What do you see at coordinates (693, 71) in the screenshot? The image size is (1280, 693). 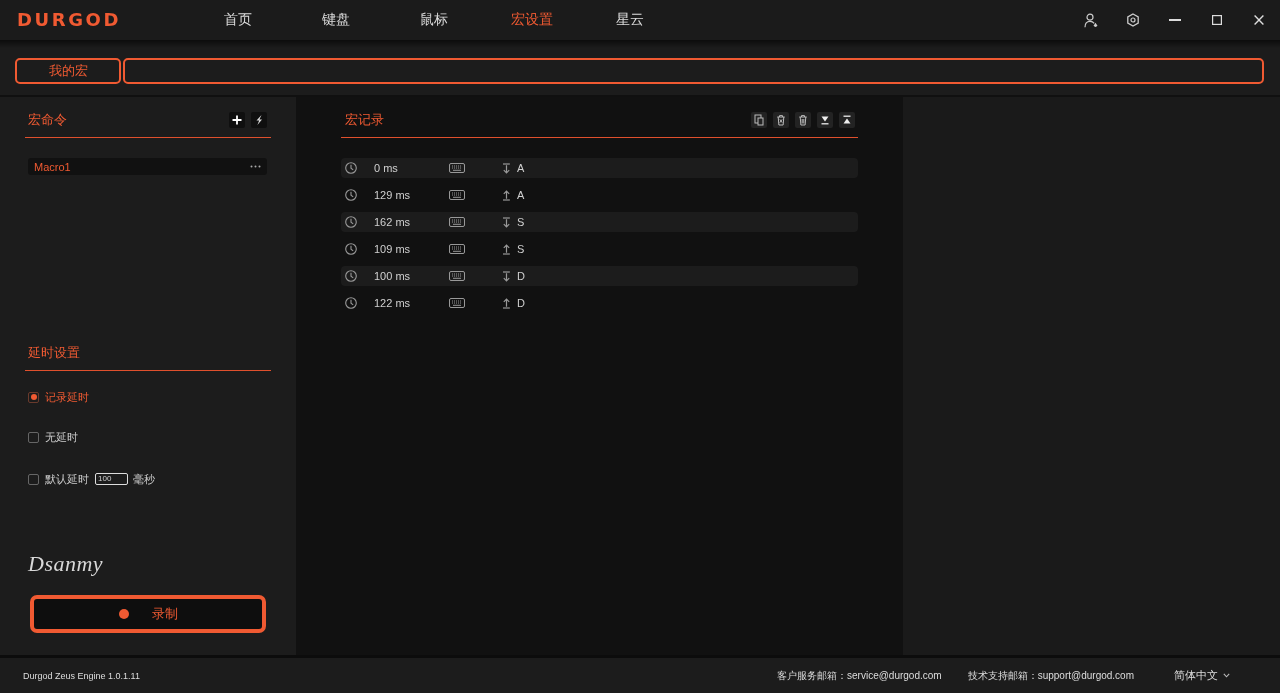 I see `input-field` at bounding box center [693, 71].